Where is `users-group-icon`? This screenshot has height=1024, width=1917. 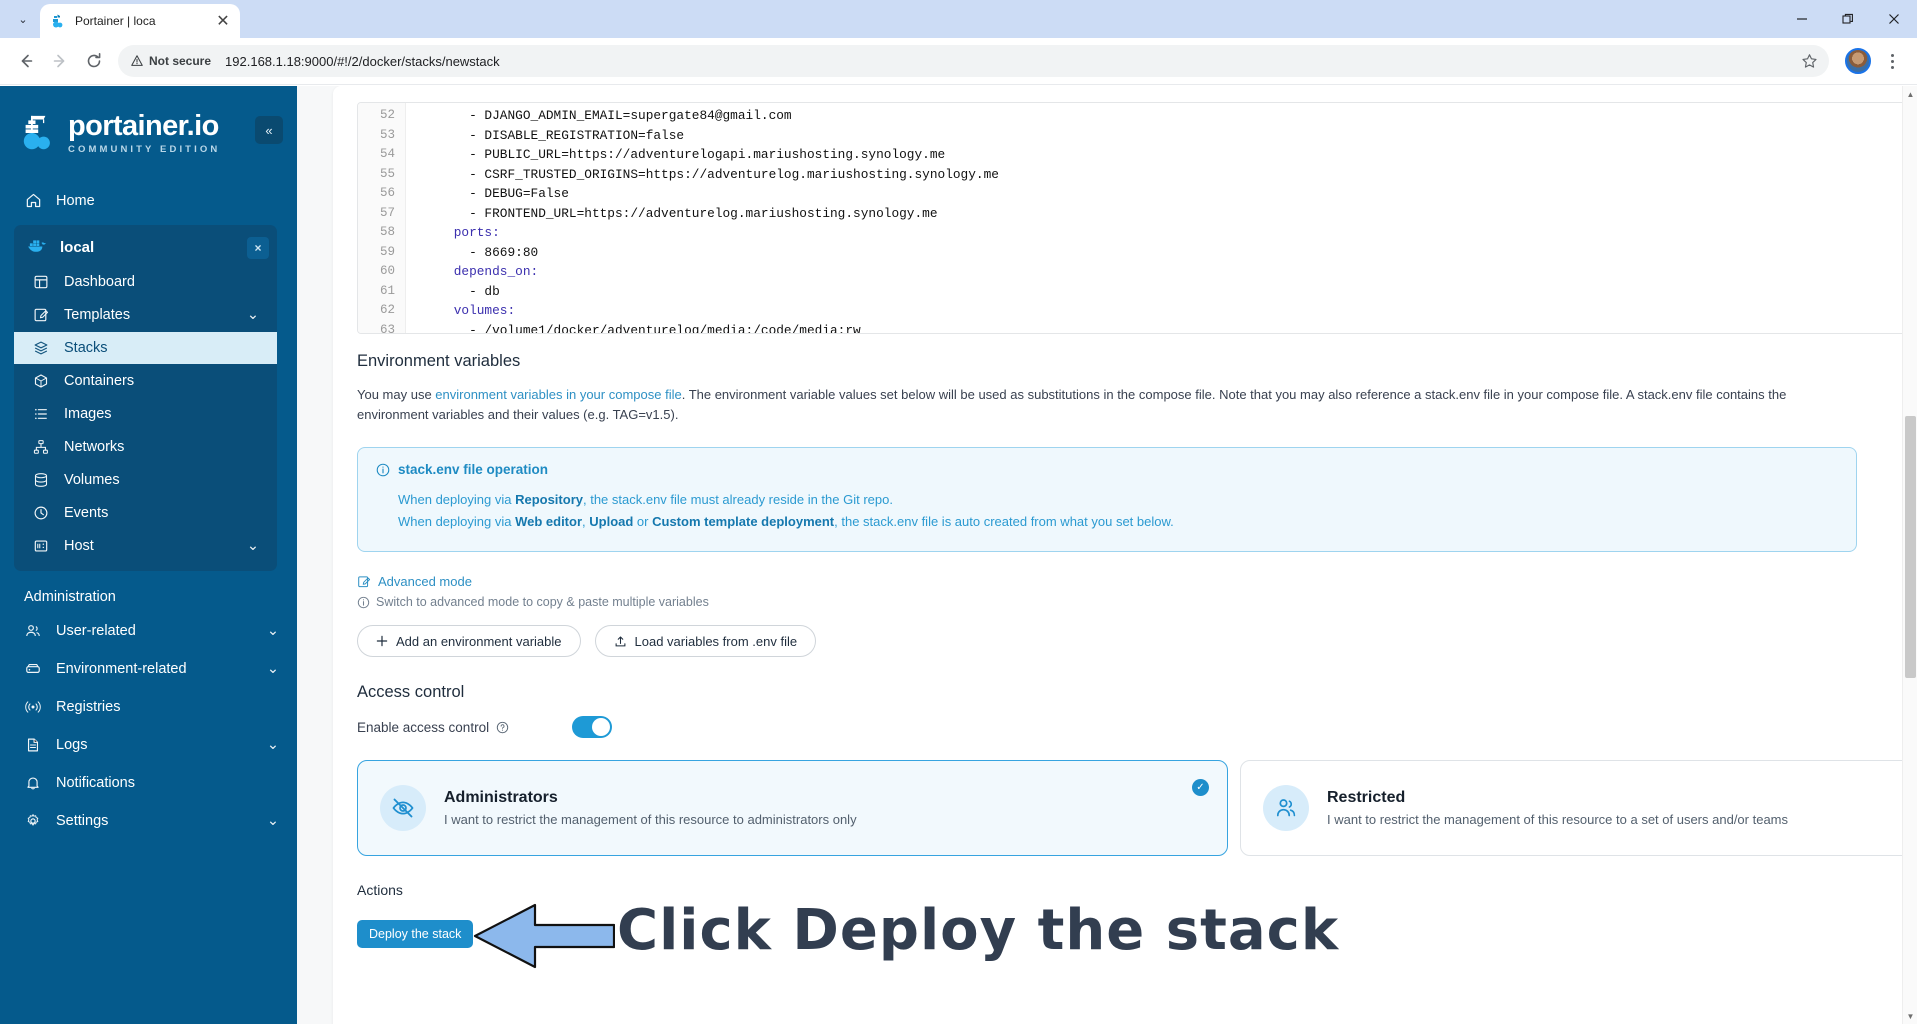 users-group-icon is located at coordinates (1286, 808).